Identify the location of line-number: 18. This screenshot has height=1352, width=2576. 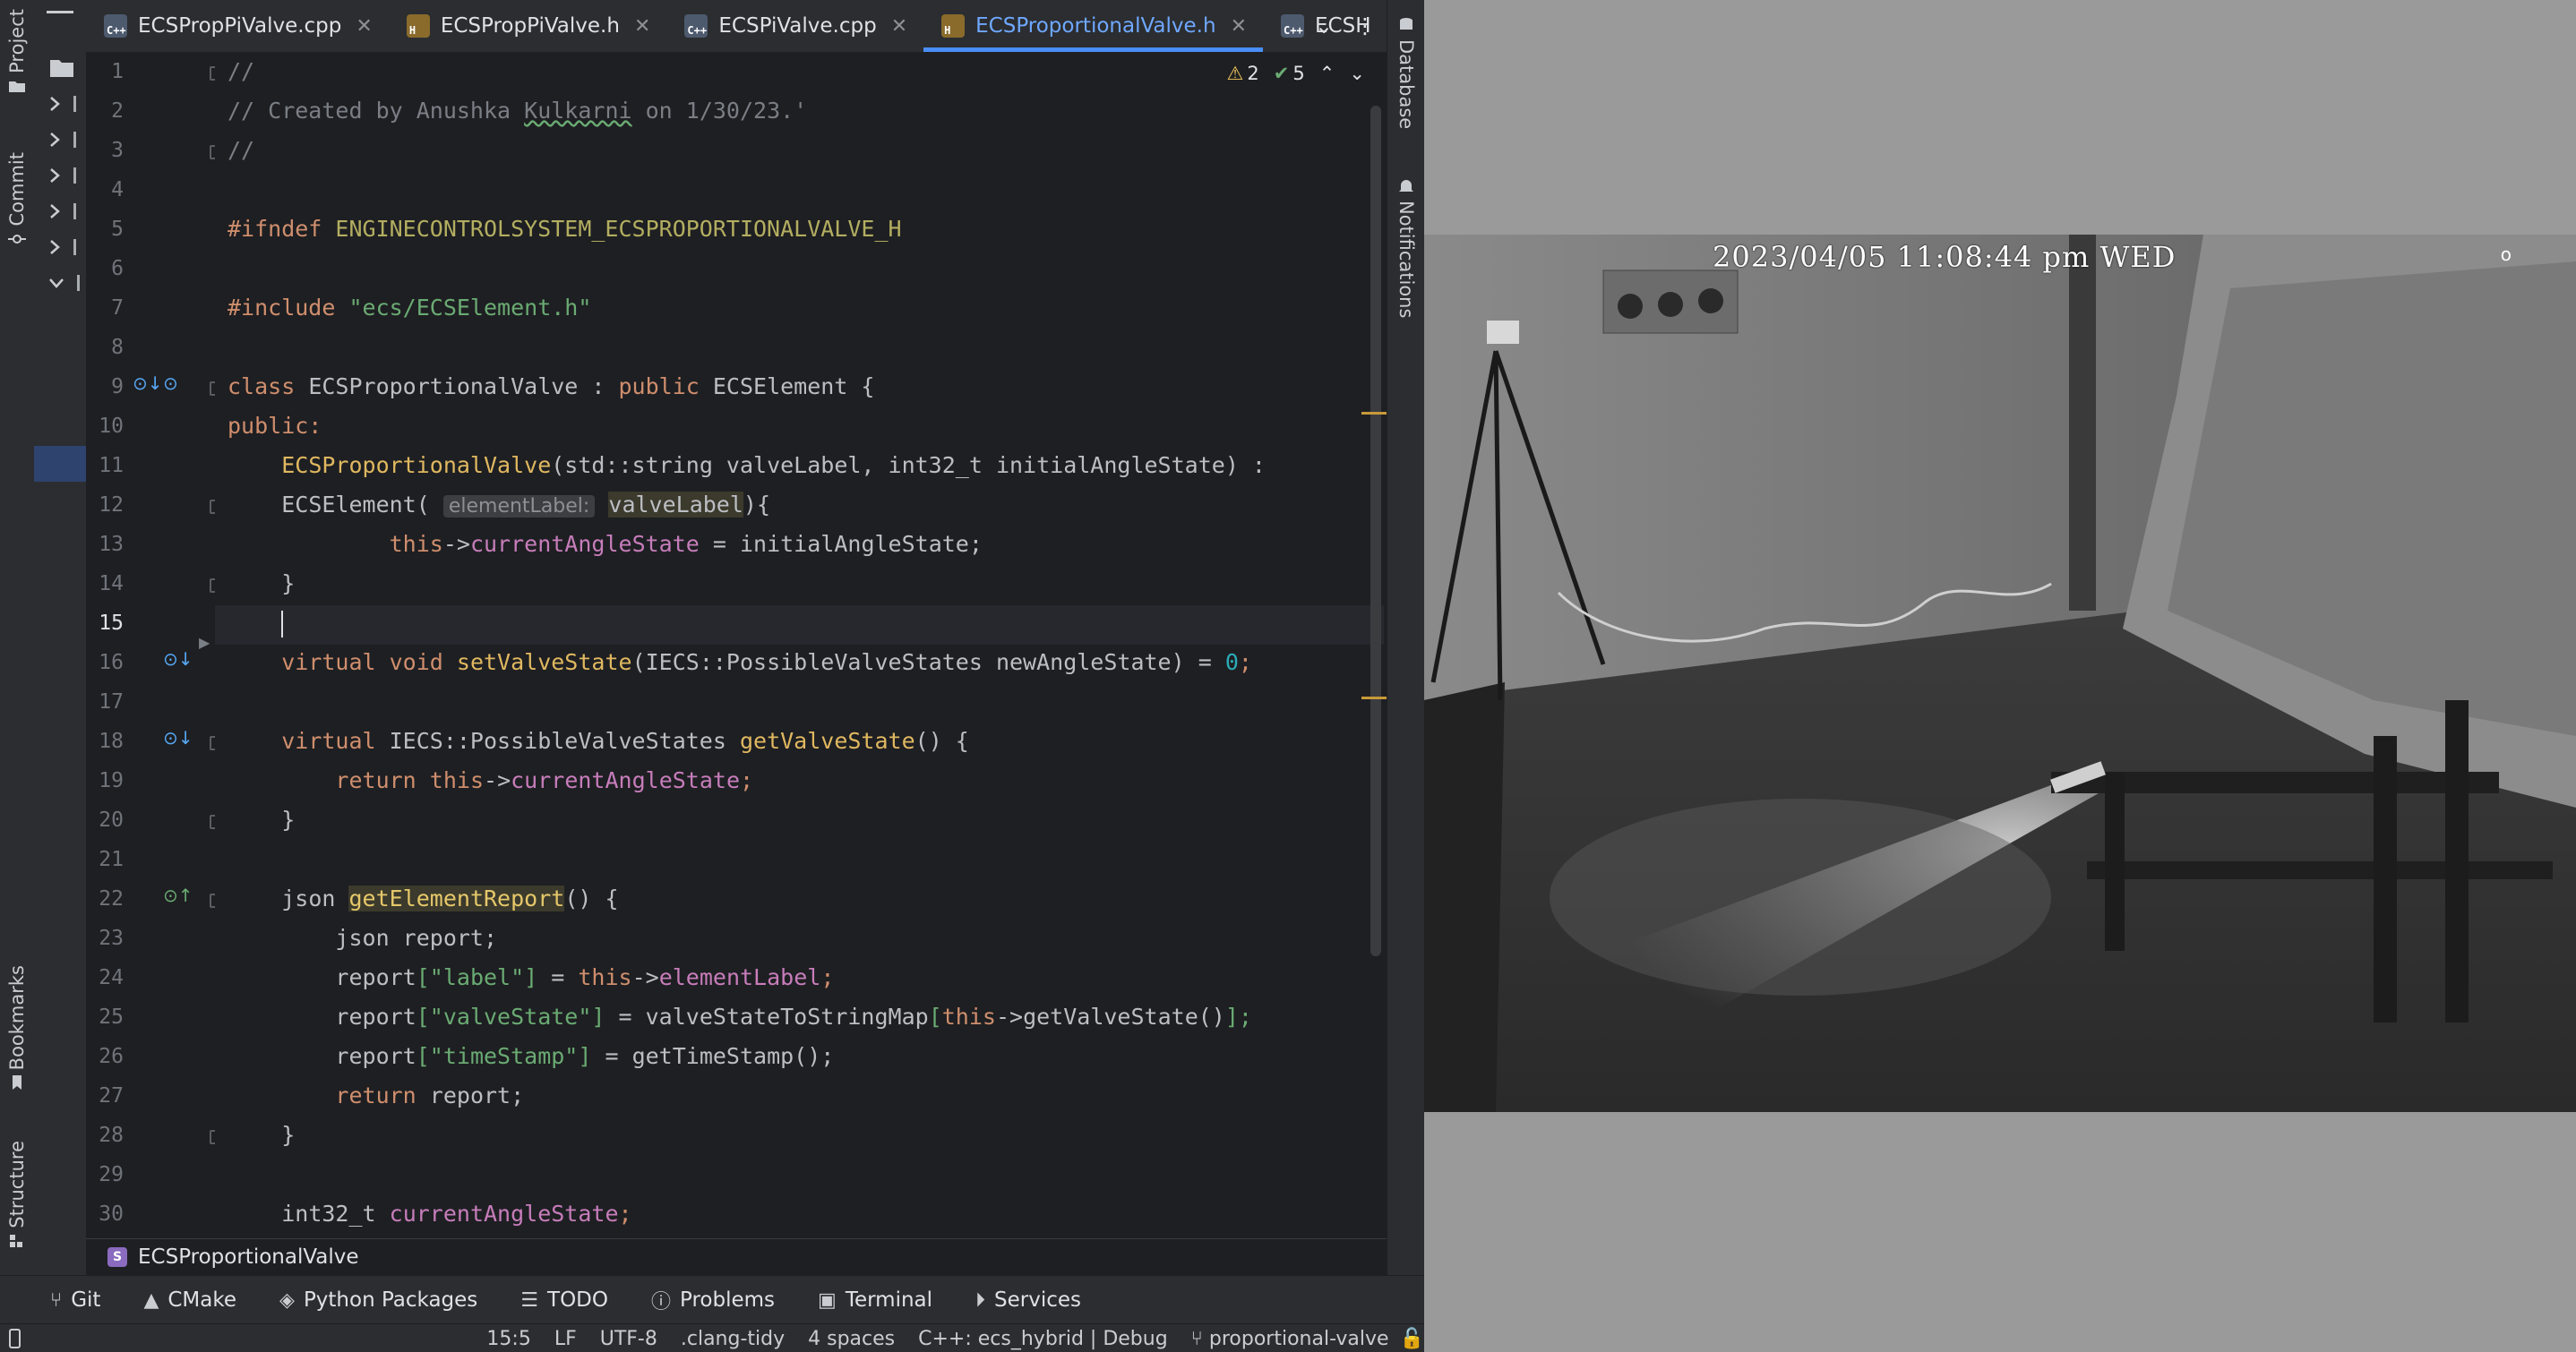
(111, 741).